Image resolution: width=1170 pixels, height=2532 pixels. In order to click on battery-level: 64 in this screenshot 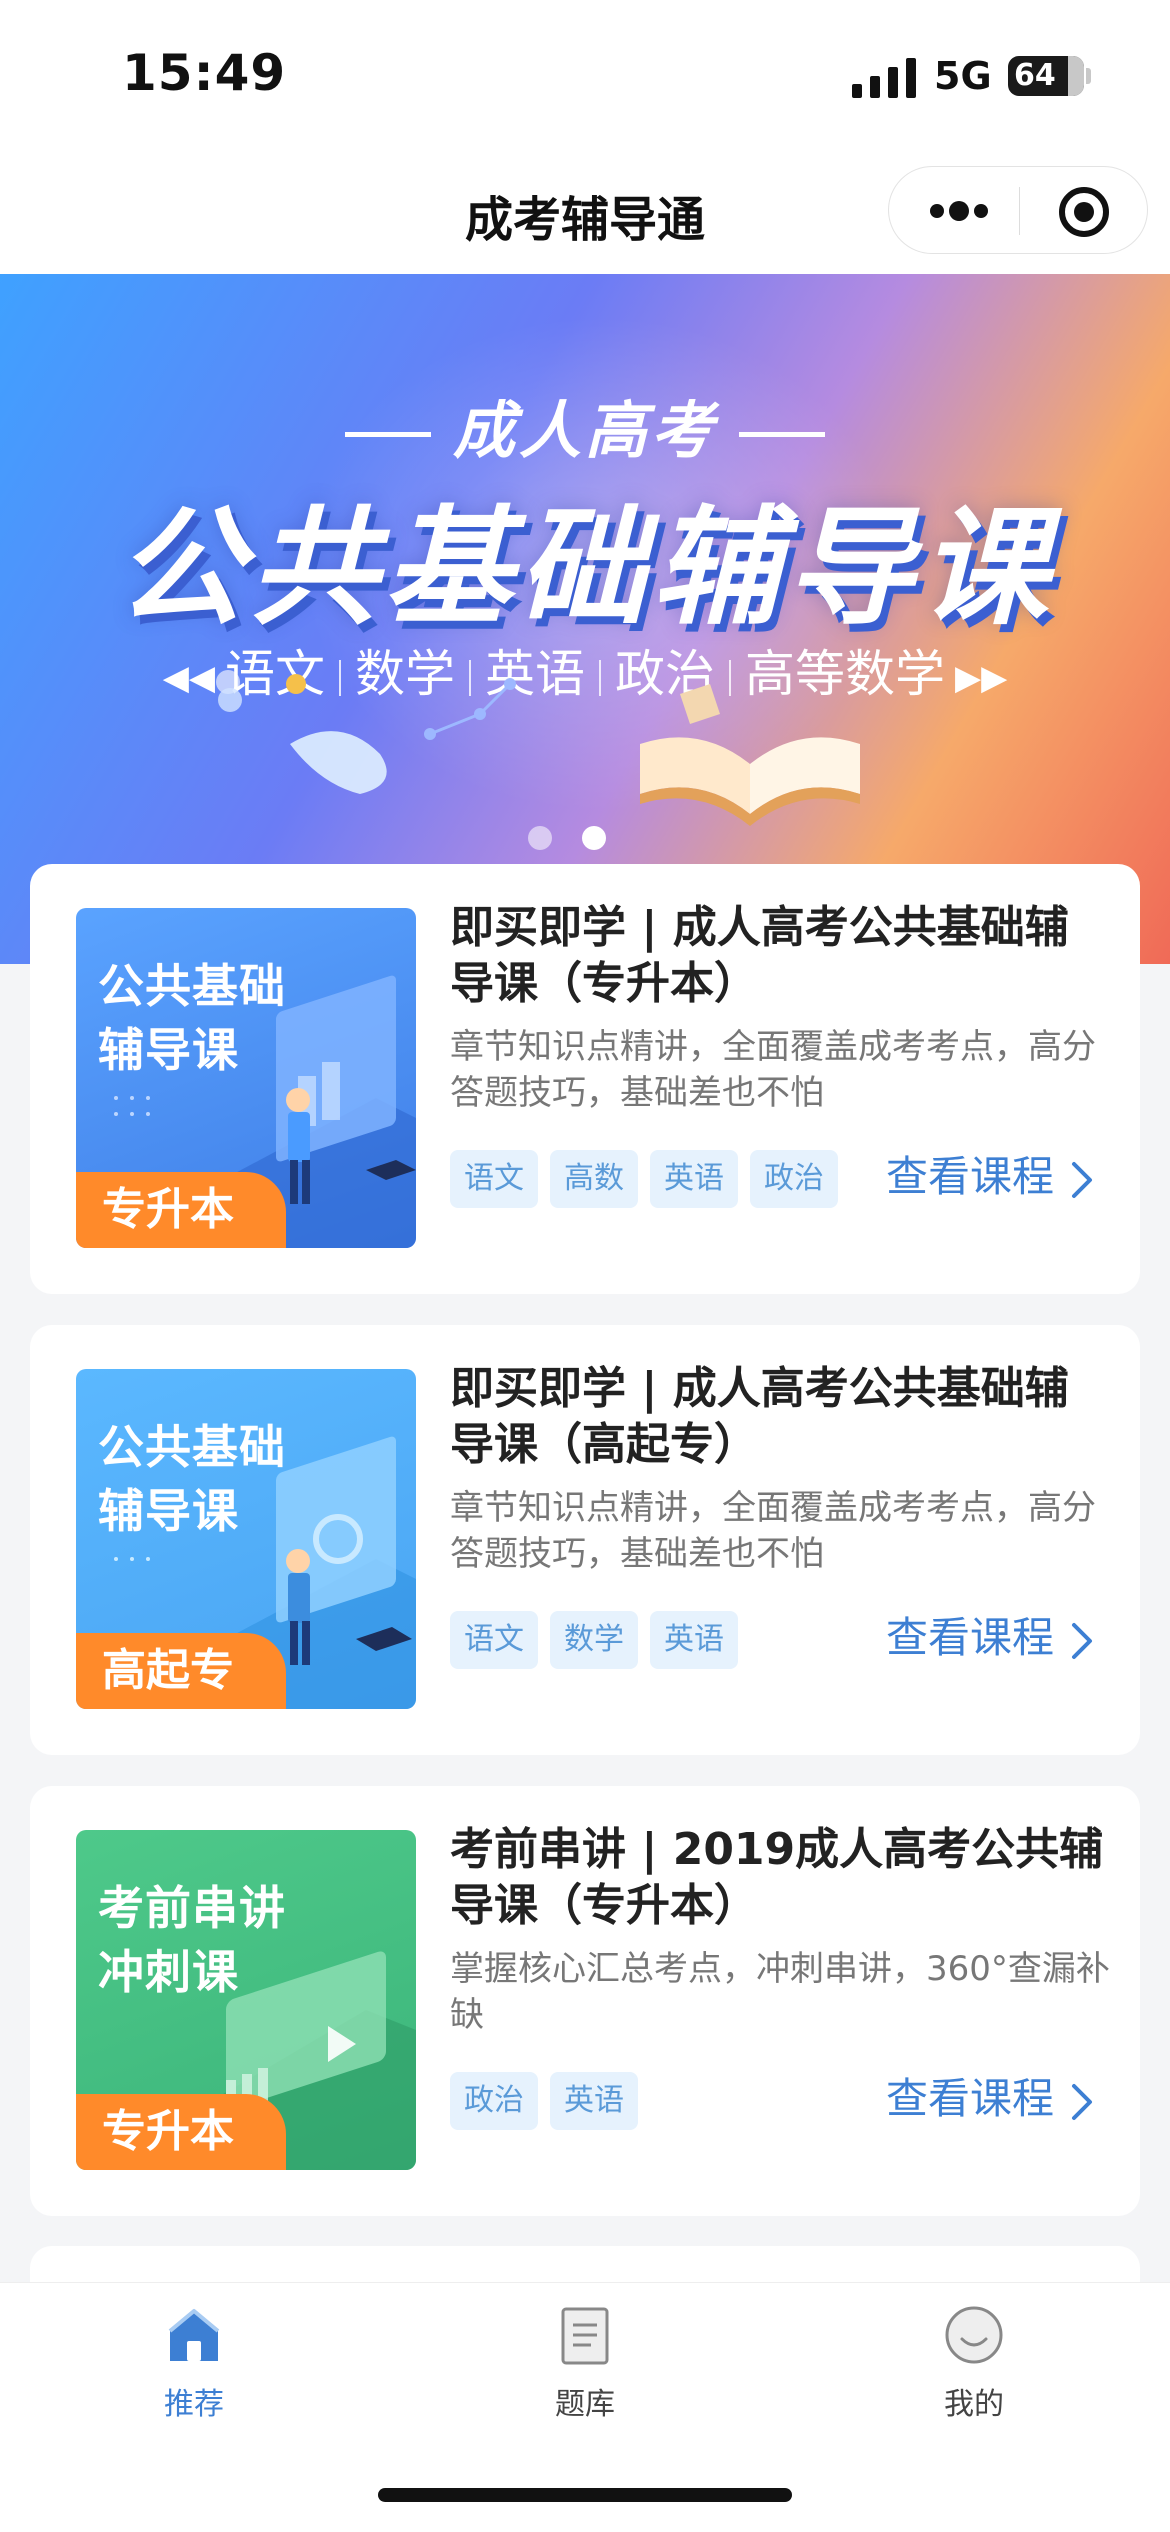, I will do `click(1035, 75)`.